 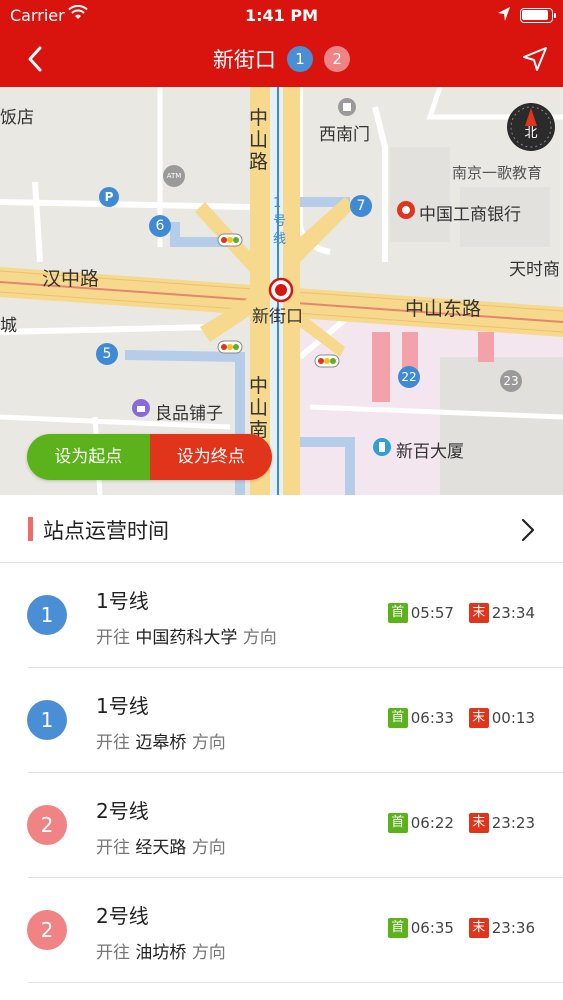 What do you see at coordinates (538, 15) in the screenshot?
I see `battery-icon` at bounding box center [538, 15].